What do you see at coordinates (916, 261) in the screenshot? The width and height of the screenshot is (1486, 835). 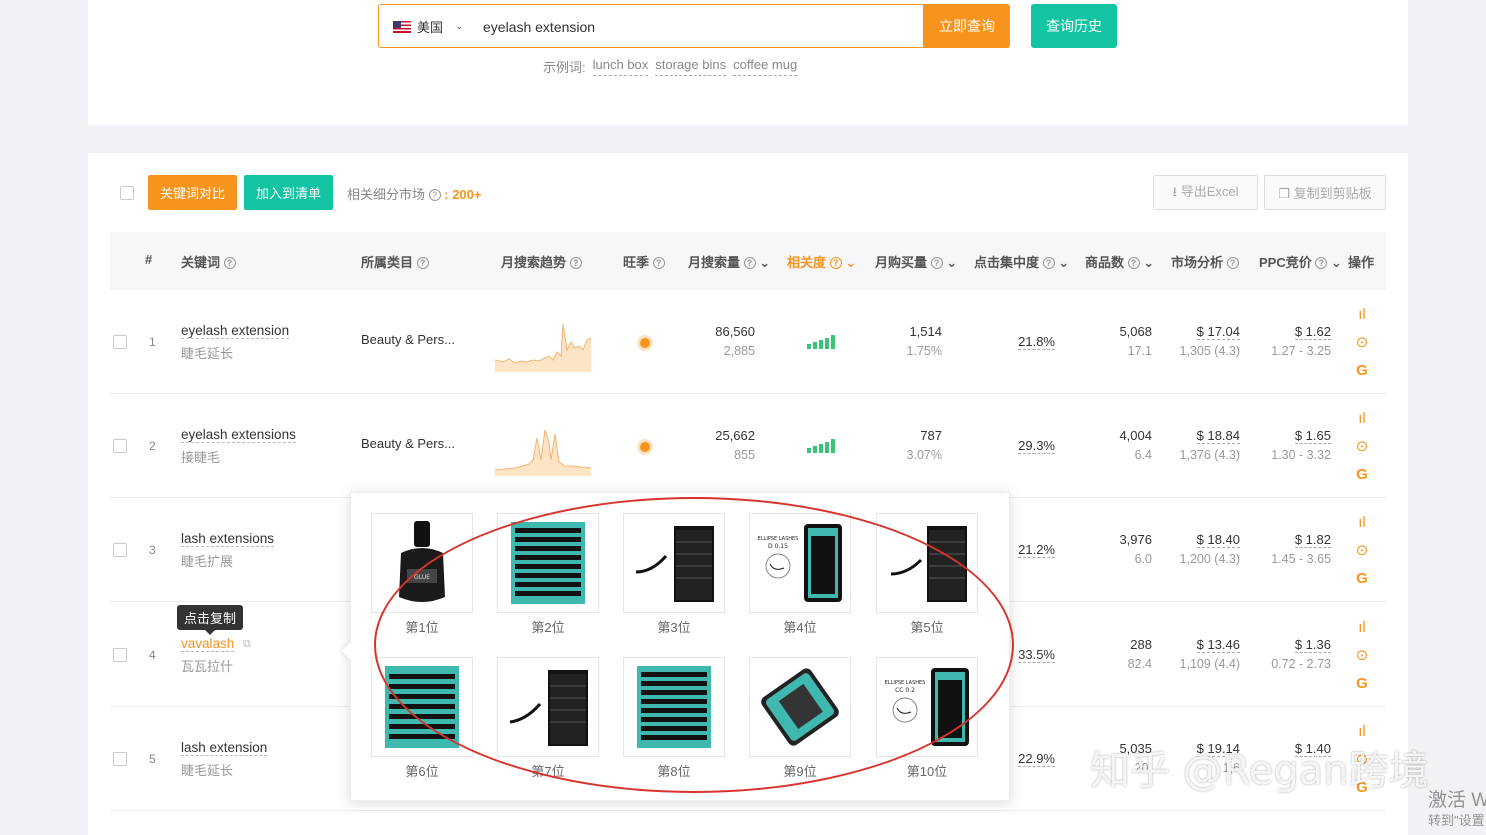 I see `col-purchases: 月购买量 ? ⌄` at bounding box center [916, 261].